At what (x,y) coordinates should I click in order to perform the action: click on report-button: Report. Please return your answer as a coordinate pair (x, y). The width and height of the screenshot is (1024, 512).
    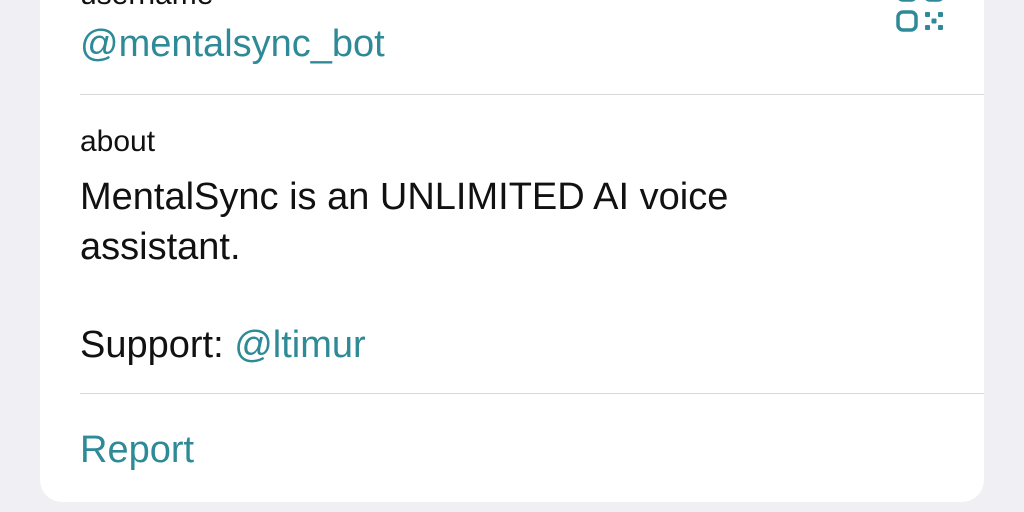
    Looking at the image, I should click on (137, 450).